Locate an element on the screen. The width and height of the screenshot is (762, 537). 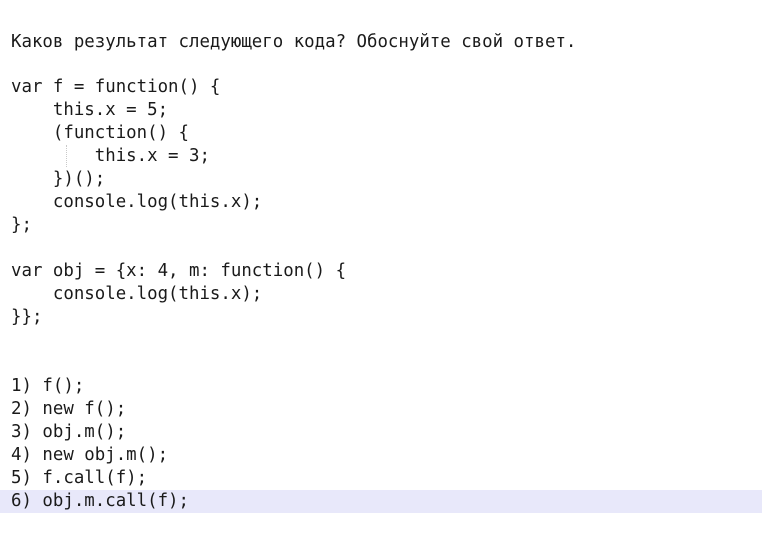
answer-item-6-current-line: 6) obj.m.call(f); is located at coordinates (381, 501).